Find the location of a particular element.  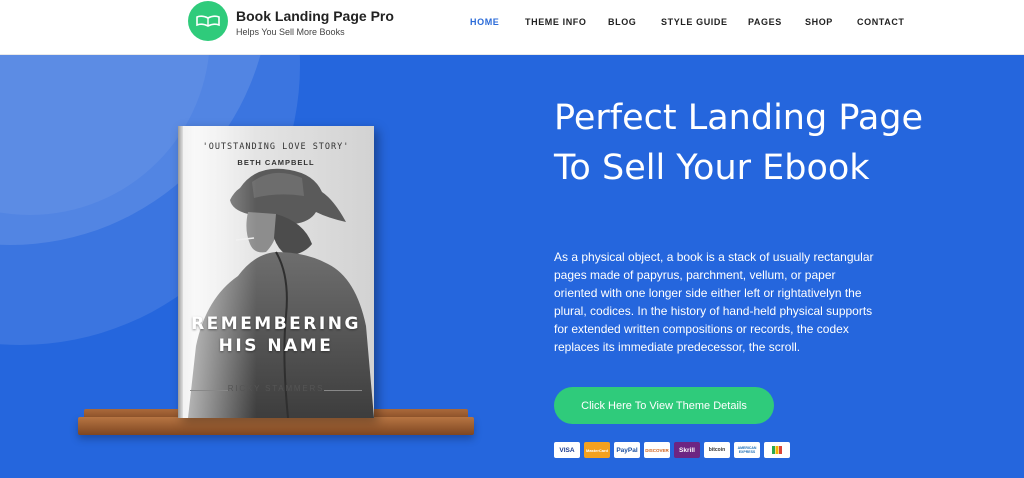

book-title-line2: HIS NAME is located at coordinates (276, 346).